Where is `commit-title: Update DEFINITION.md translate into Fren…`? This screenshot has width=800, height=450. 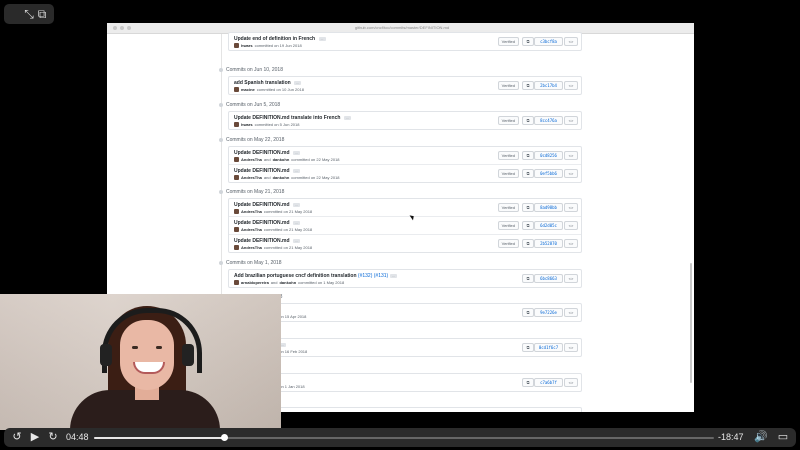 commit-title: Update DEFINITION.md translate into Fren… is located at coordinates (287, 118).